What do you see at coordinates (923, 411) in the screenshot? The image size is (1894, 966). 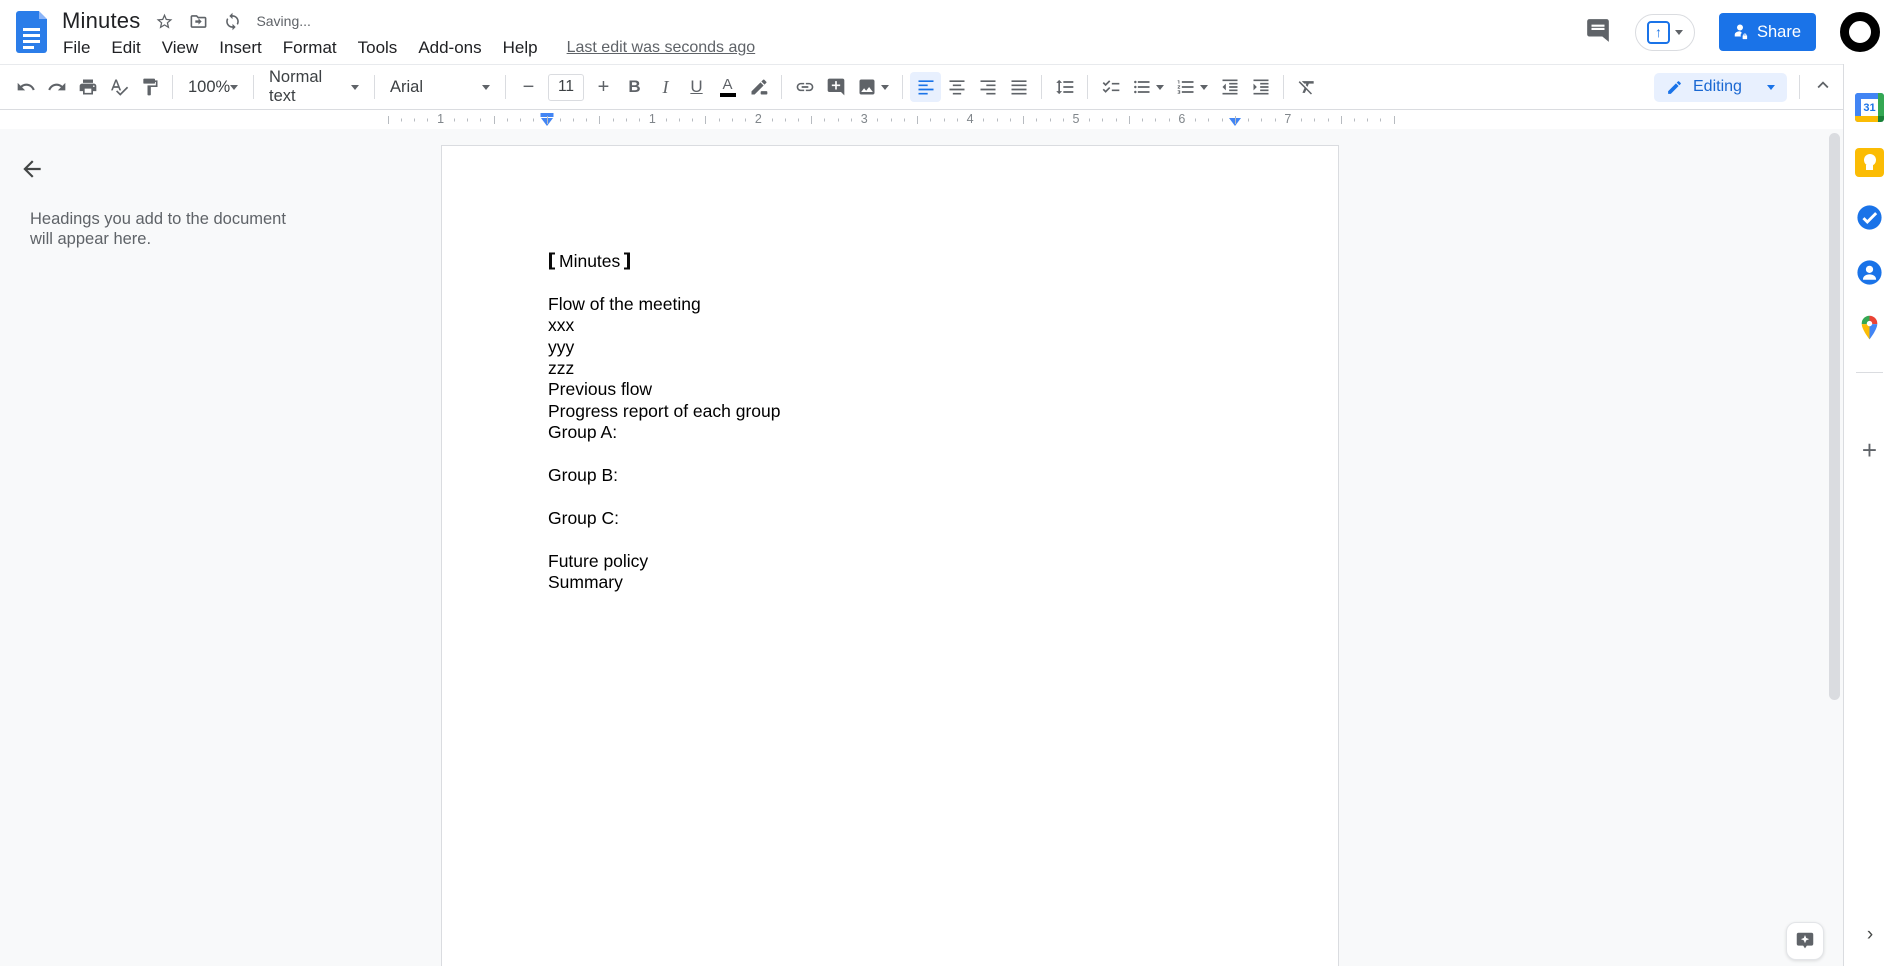 I see `document-line: Progress report of each group` at bounding box center [923, 411].